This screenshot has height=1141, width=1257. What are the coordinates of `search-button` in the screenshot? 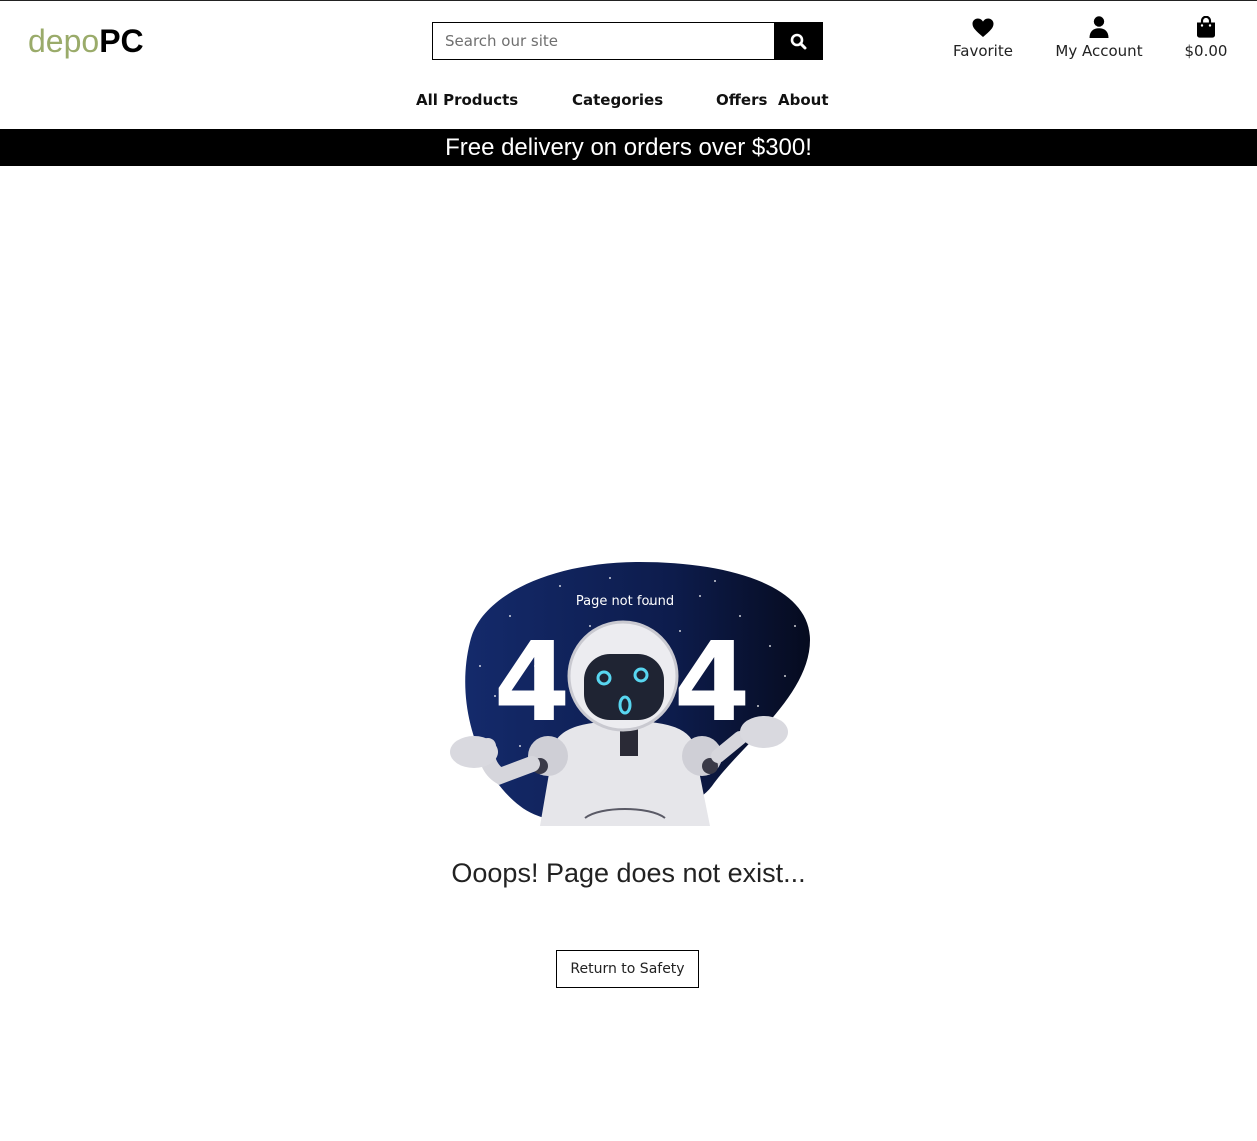 It's located at (798, 41).